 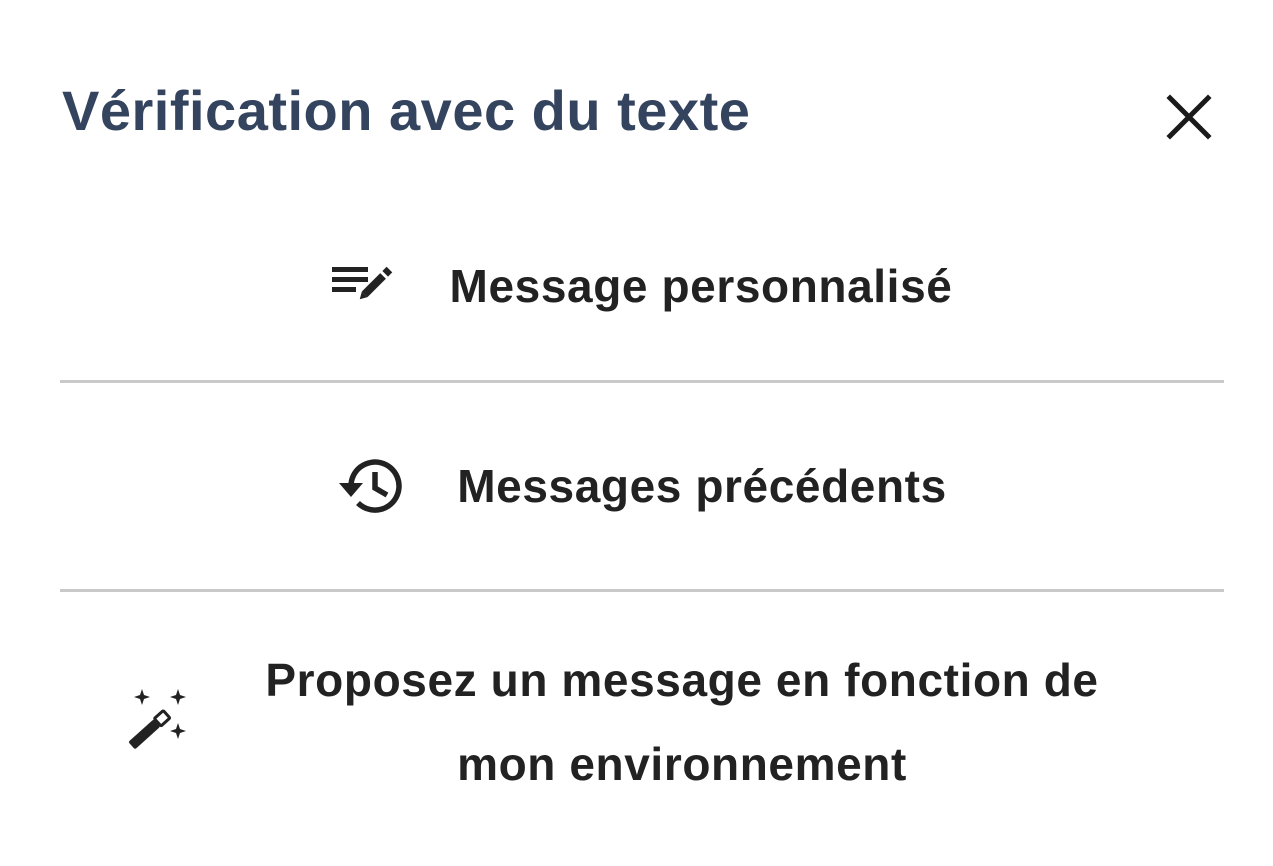 I want to click on close-icon, so click(x=1189, y=117).